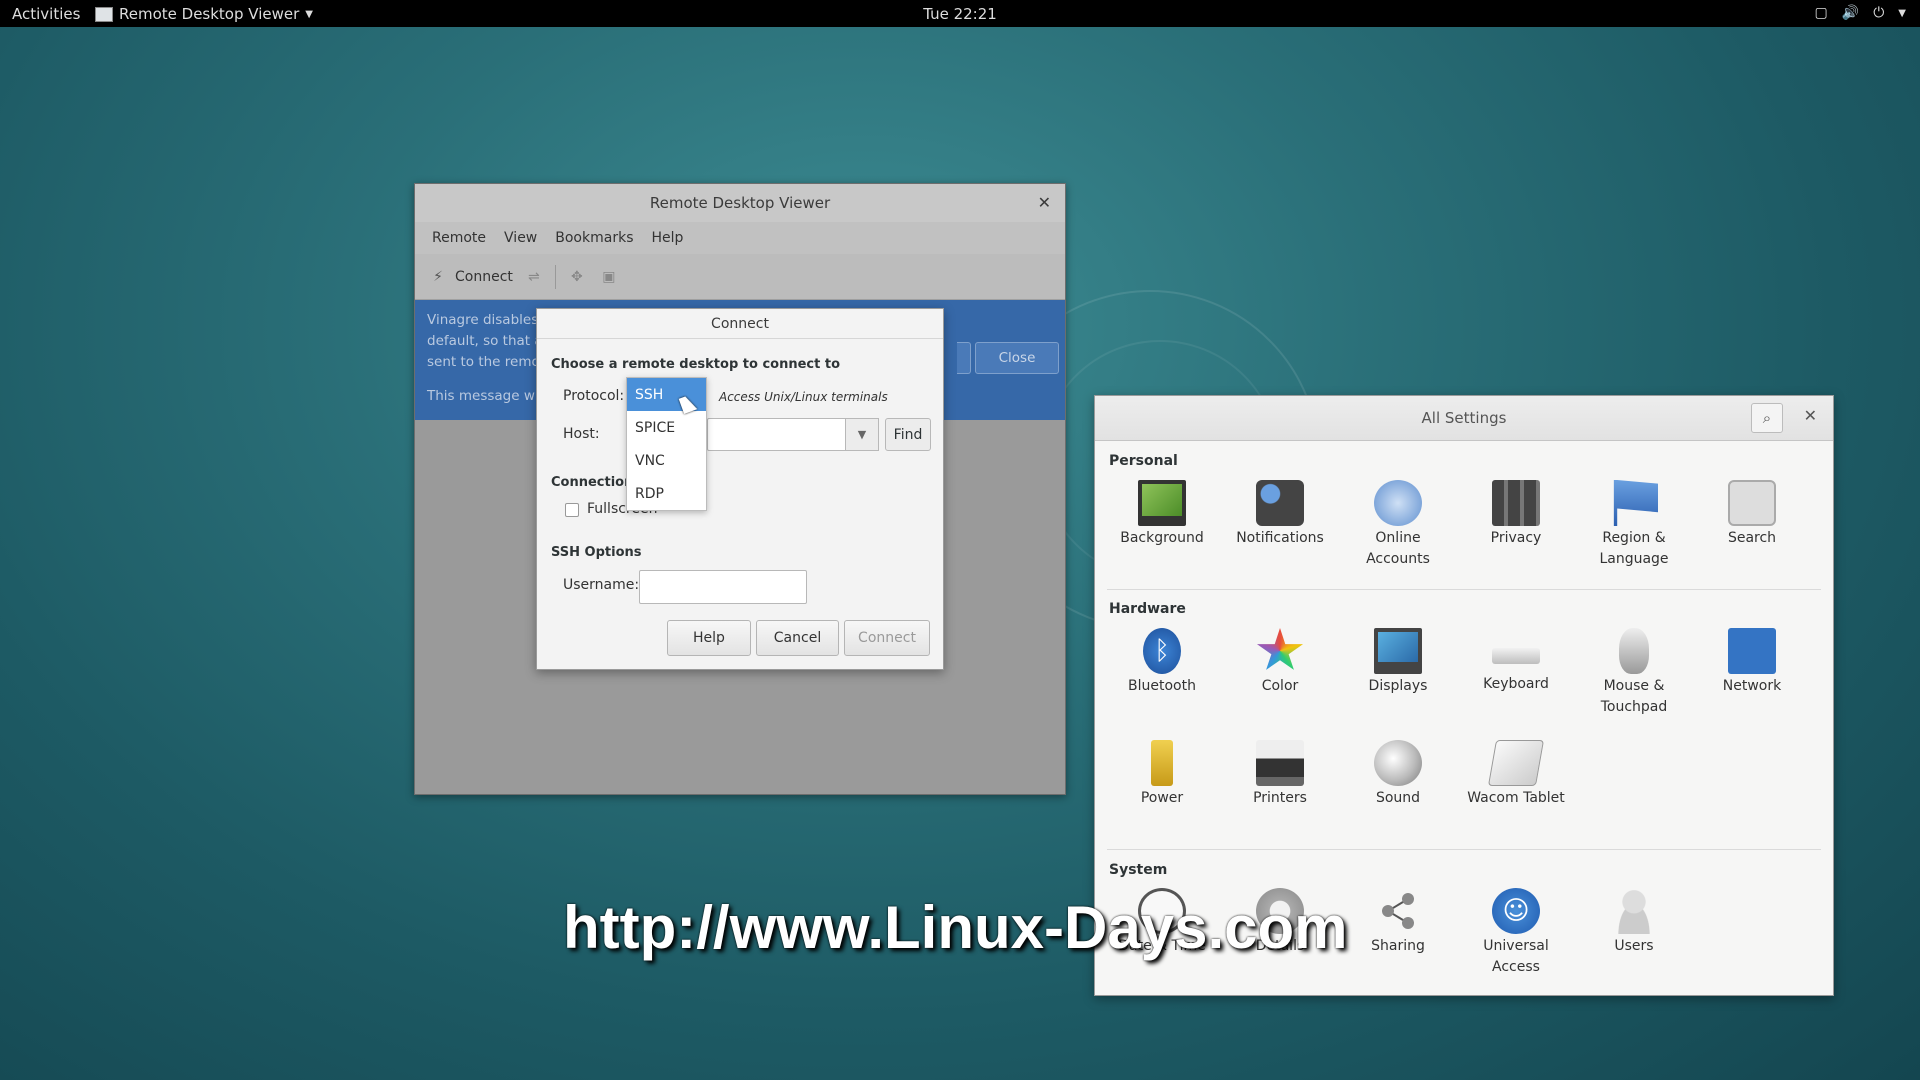 The width and height of the screenshot is (1920, 1080). Describe the element at coordinates (209, 14) in the screenshot. I see `app-menu-label: Remote Desktop Viewer` at that location.